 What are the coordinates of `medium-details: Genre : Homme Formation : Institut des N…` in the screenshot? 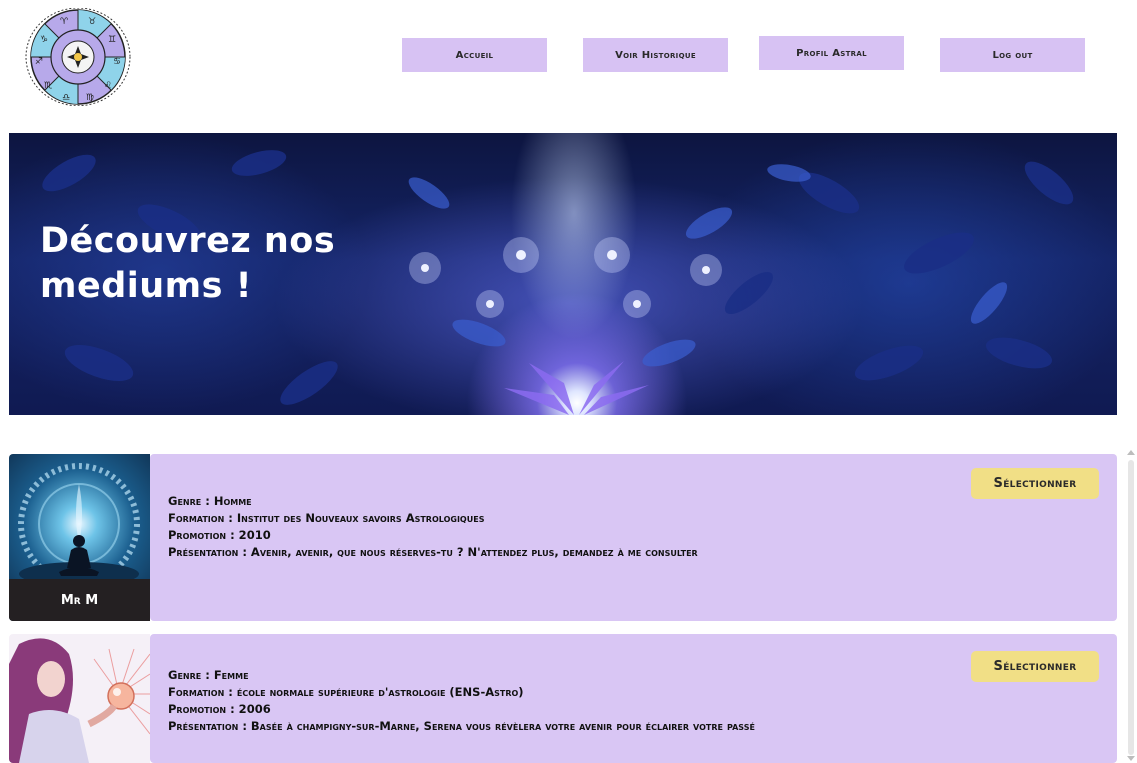 It's located at (433, 527).